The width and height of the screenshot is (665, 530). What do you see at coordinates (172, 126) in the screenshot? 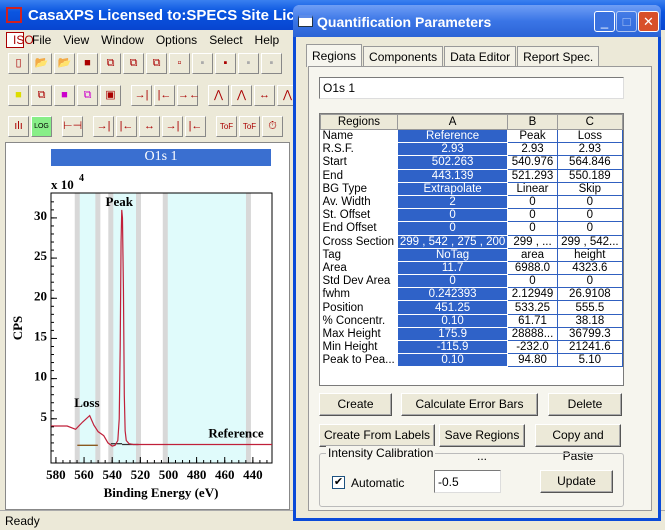
I see `limit-right-icon: →|` at bounding box center [172, 126].